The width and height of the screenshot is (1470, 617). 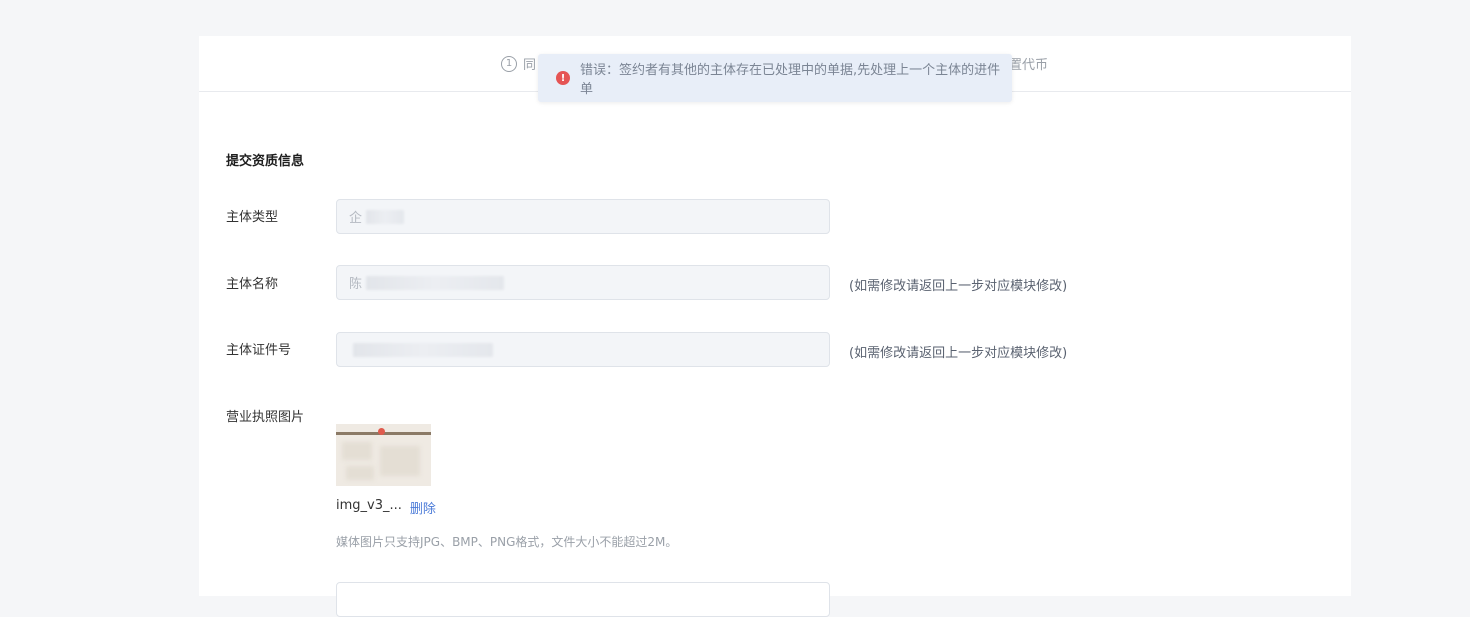 I want to click on error-message: 错误：签约者有其他的主体存在已处理中的单据,先处理上一个主体的进件单, so click(x=790, y=80).